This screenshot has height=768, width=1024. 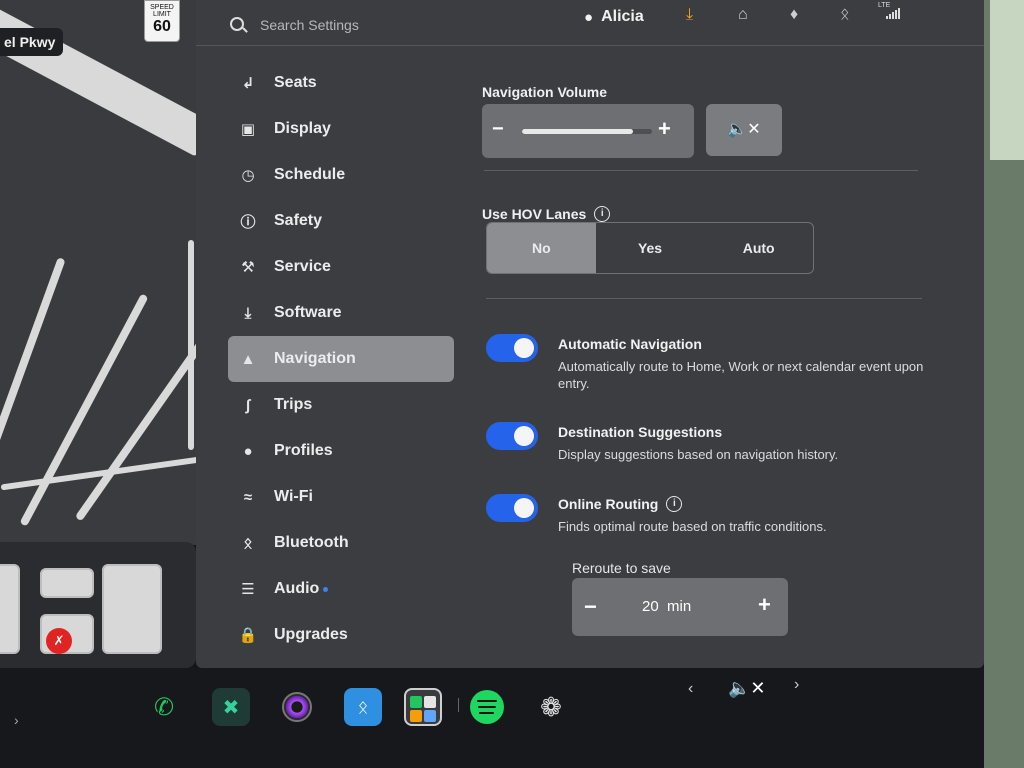 What do you see at coordinates (98, 605) in the screenshot?
I see `car-seat-panel: ✗` at bounding box center [98, 605].